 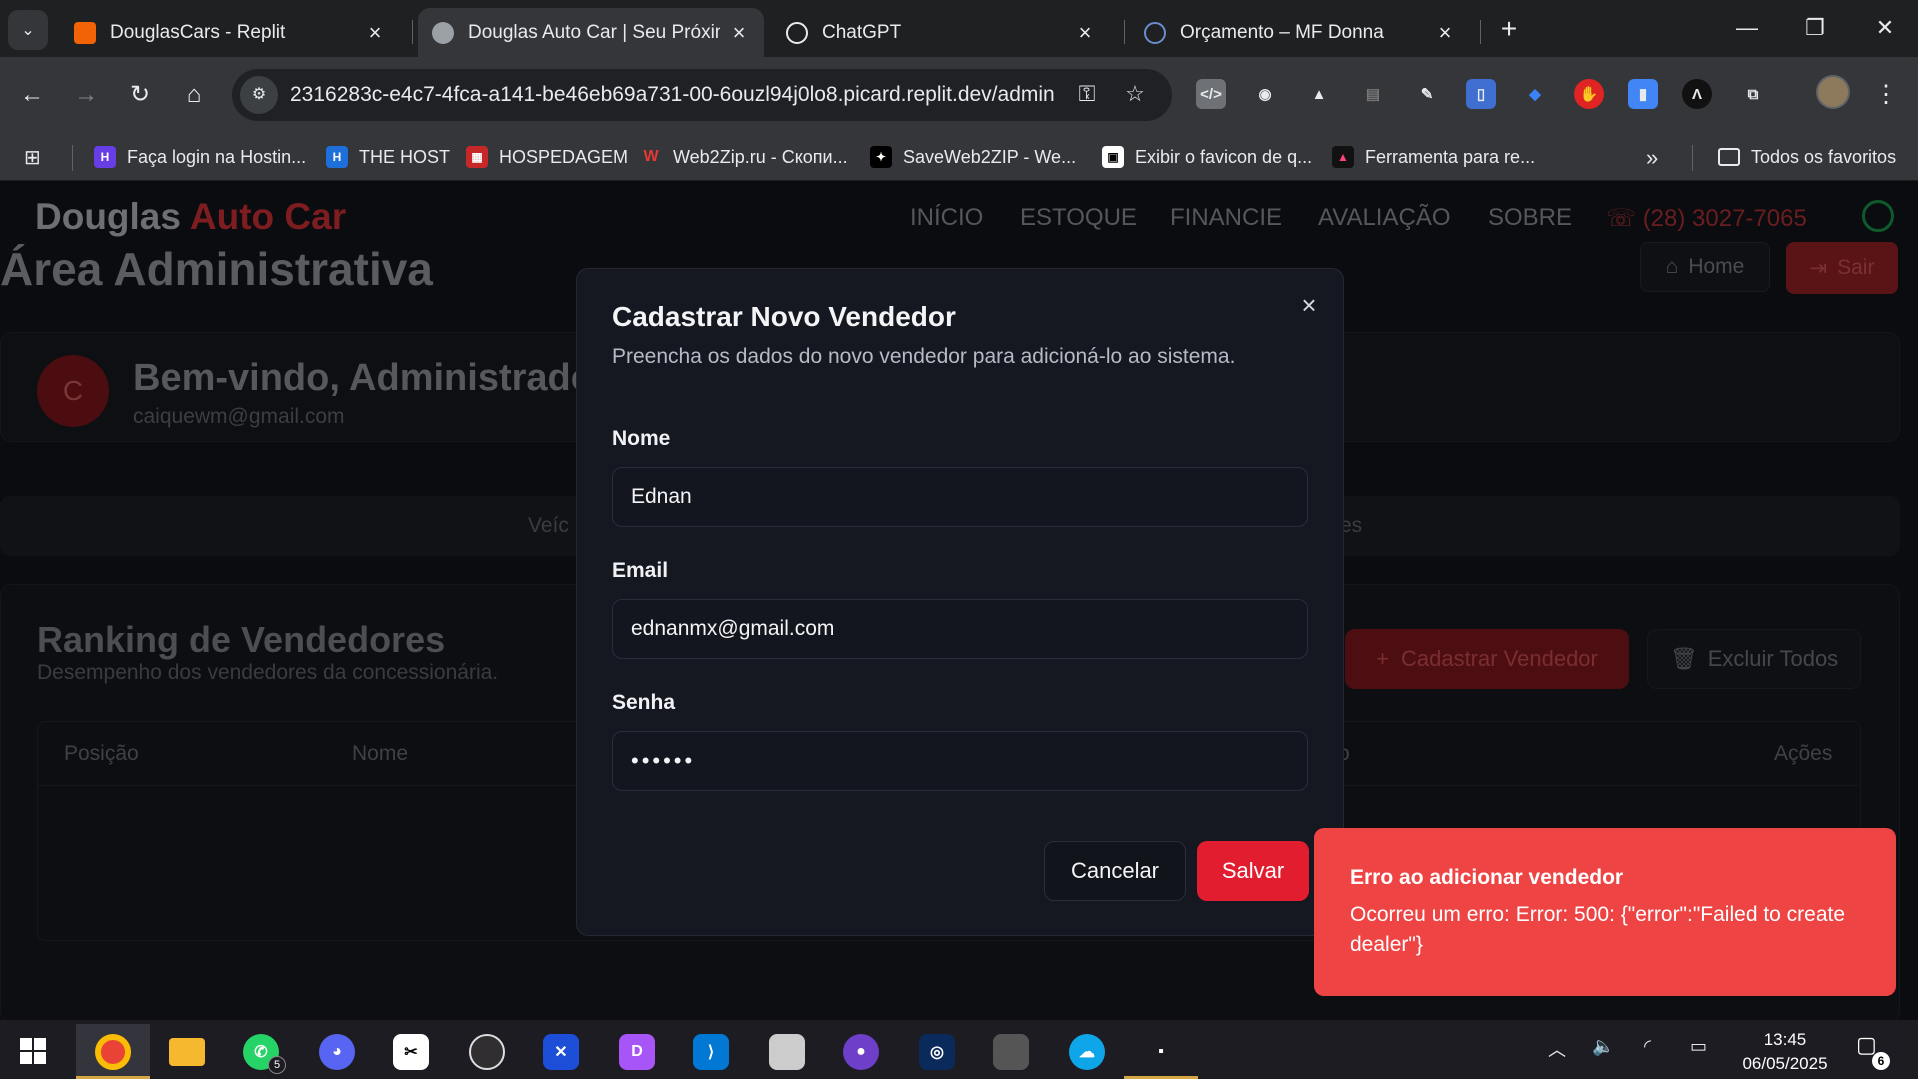 I want to click on close-window-icon: ✕, so click(x=1885, y=28).